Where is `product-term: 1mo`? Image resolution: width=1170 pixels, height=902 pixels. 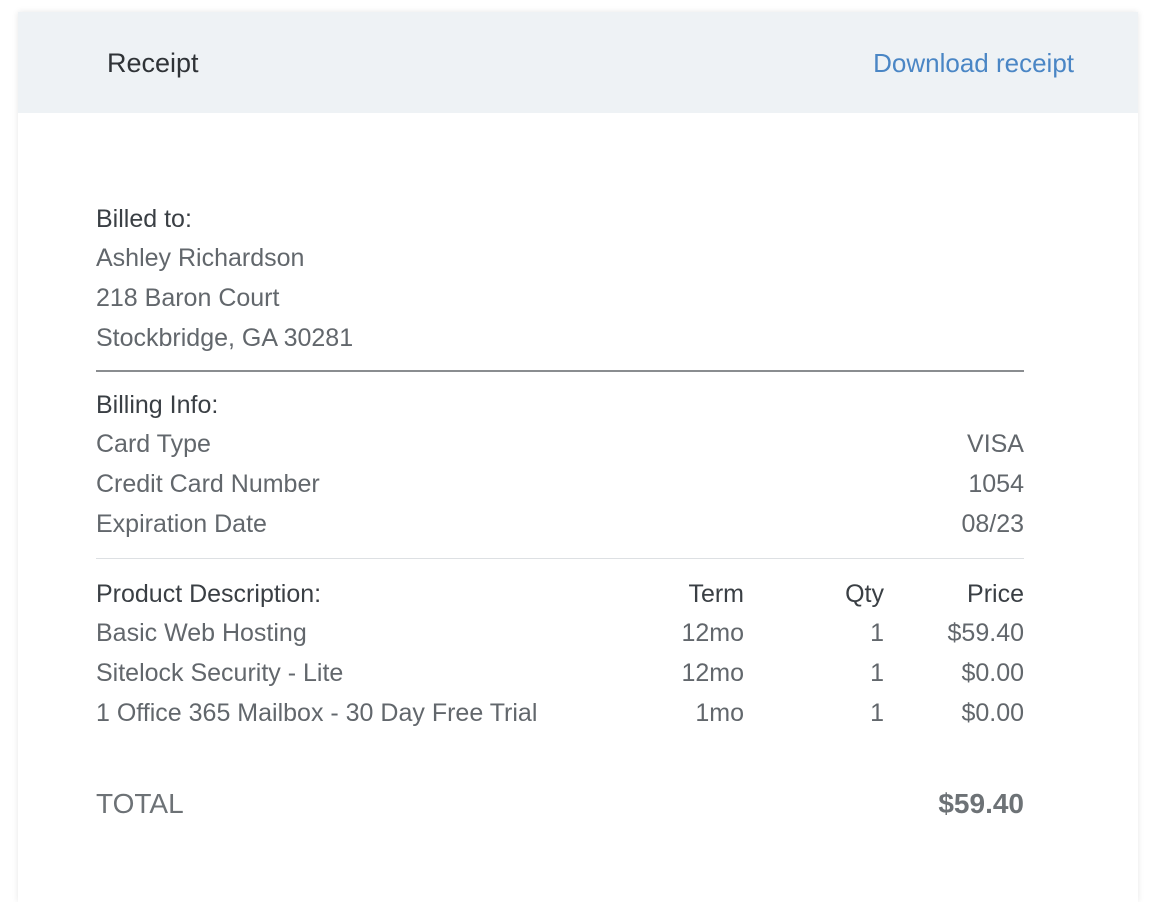
product-term: 1mo is located at coordinates (719, 713).